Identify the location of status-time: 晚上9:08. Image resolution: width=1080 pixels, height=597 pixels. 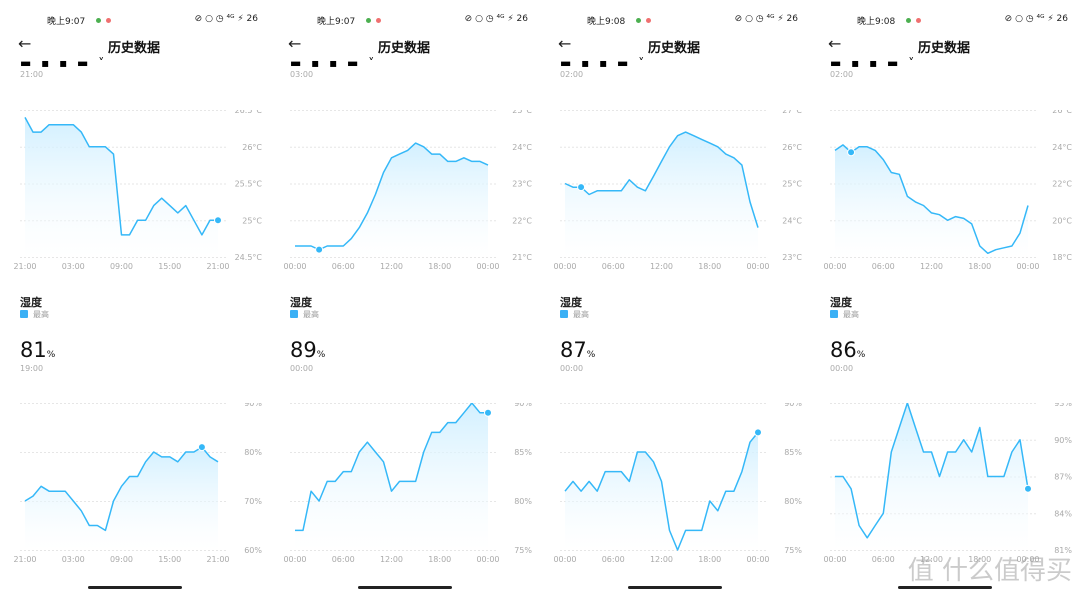
(606, 22).